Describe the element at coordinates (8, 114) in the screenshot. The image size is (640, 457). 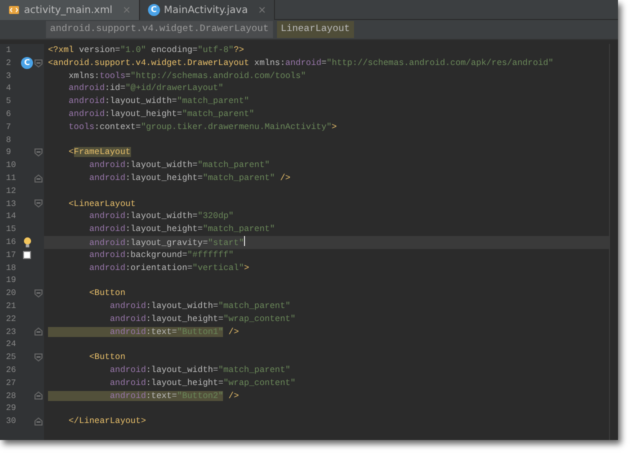
I see `line-number: 6` at that location.